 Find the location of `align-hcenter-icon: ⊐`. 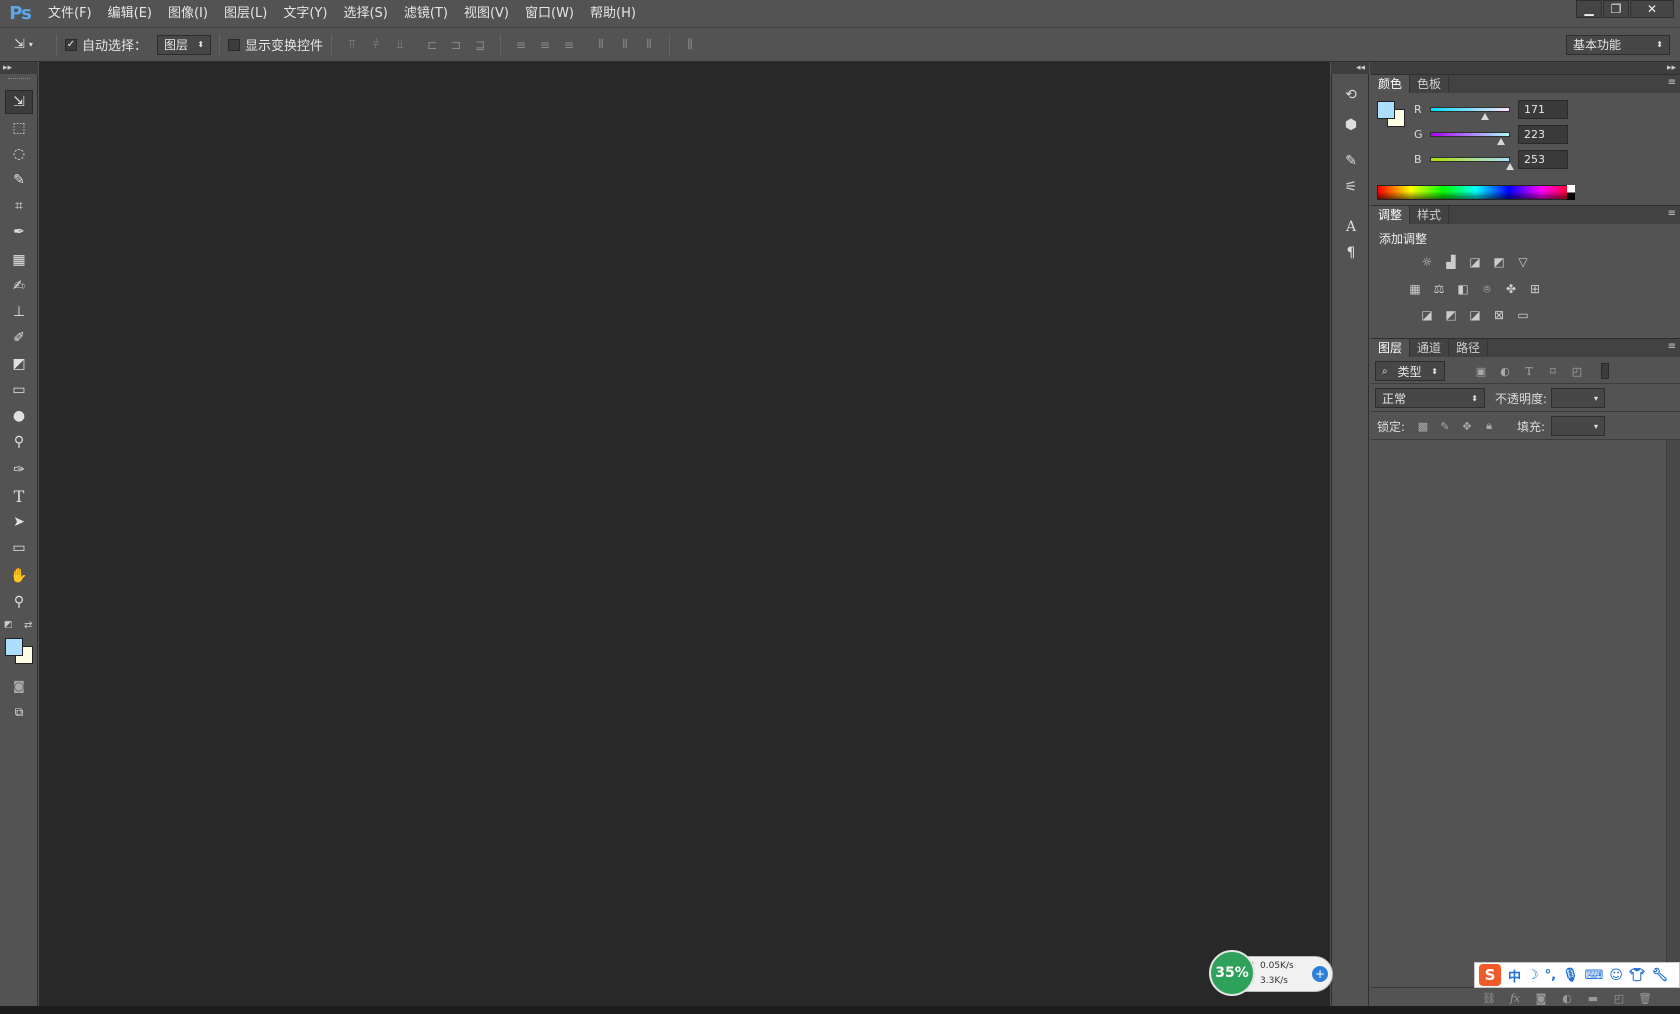

align-hcenter-icon: ⊐ is located at coordinates (456, 45).